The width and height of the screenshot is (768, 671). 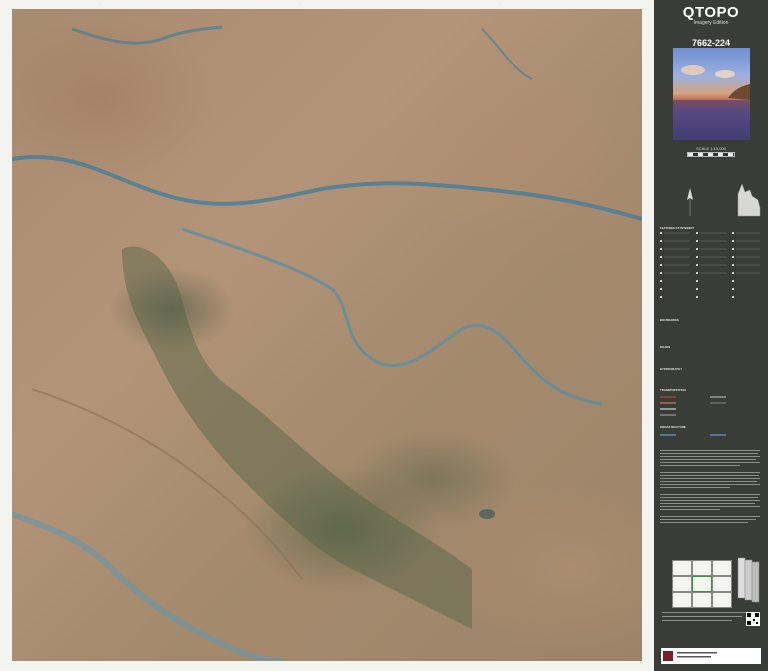 I want to click on legend-heading: HYDROGRAPHY, so click(x=671, y=369).